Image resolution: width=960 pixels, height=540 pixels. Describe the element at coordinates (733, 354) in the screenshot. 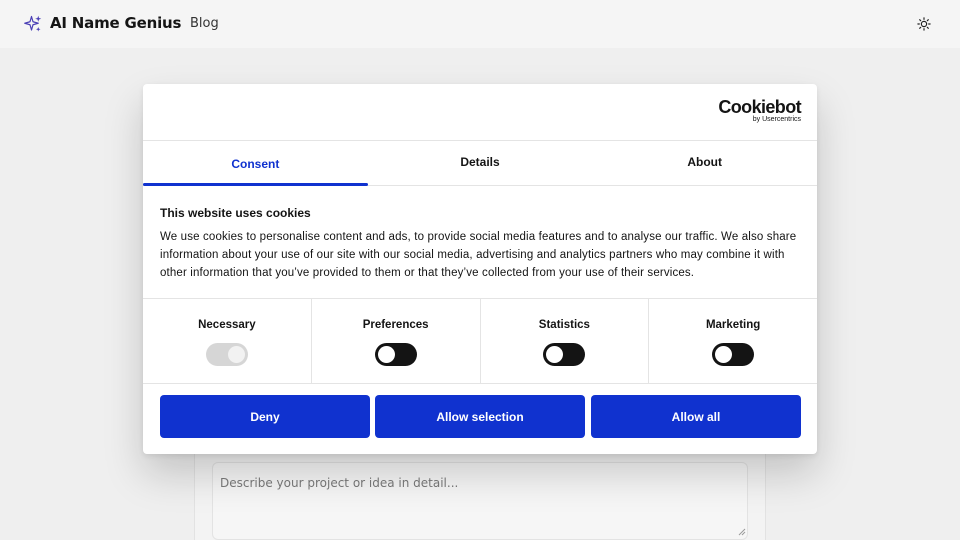

I see `toggle-marketing` at that location.